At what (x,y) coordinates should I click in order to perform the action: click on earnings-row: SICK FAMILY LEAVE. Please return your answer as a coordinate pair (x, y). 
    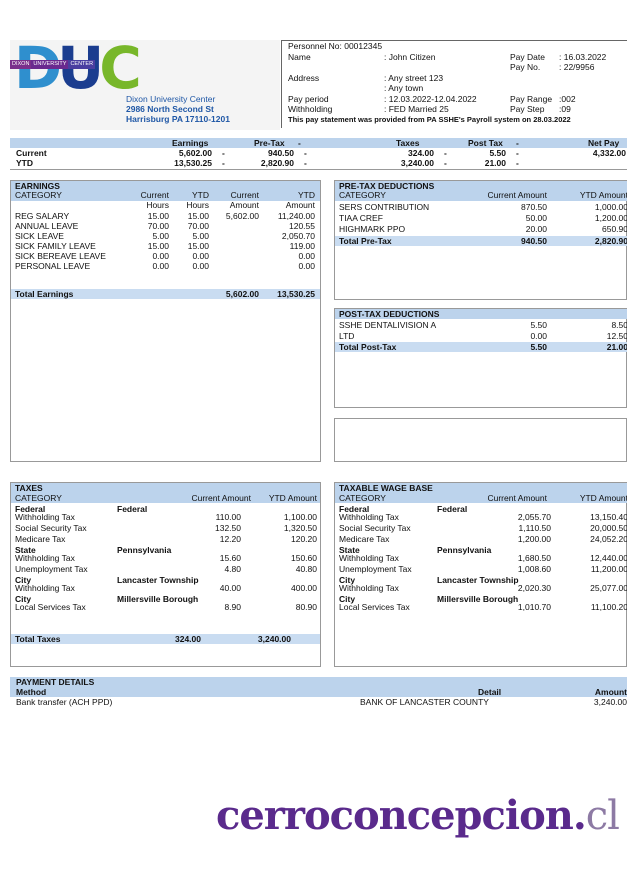
    Looking at the image, I should click on (55, 246).